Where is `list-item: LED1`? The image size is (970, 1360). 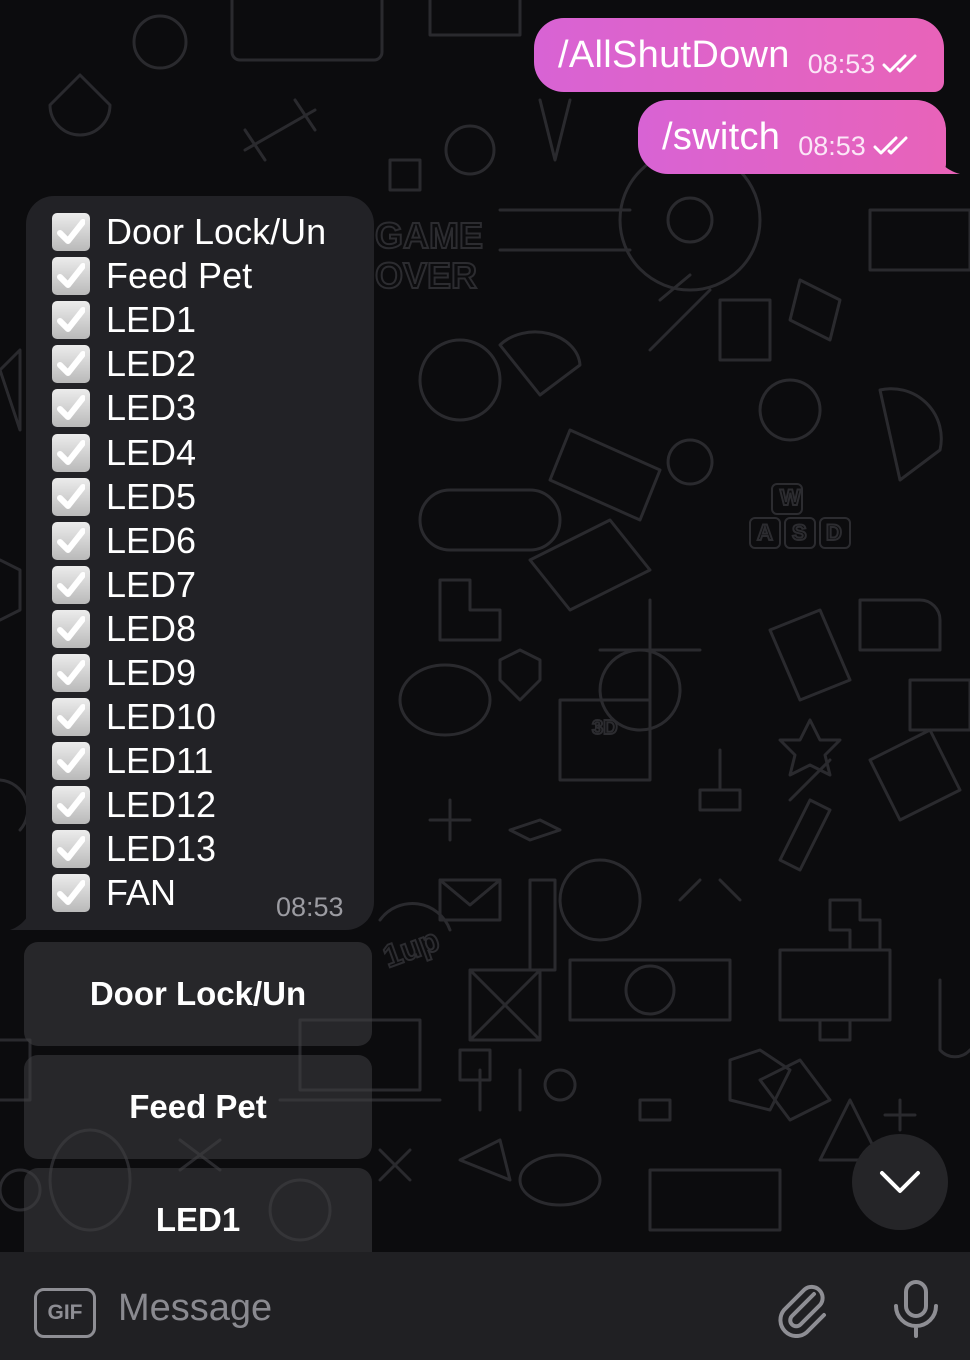
list-item: LED1 is located at coordinates (189, 320).